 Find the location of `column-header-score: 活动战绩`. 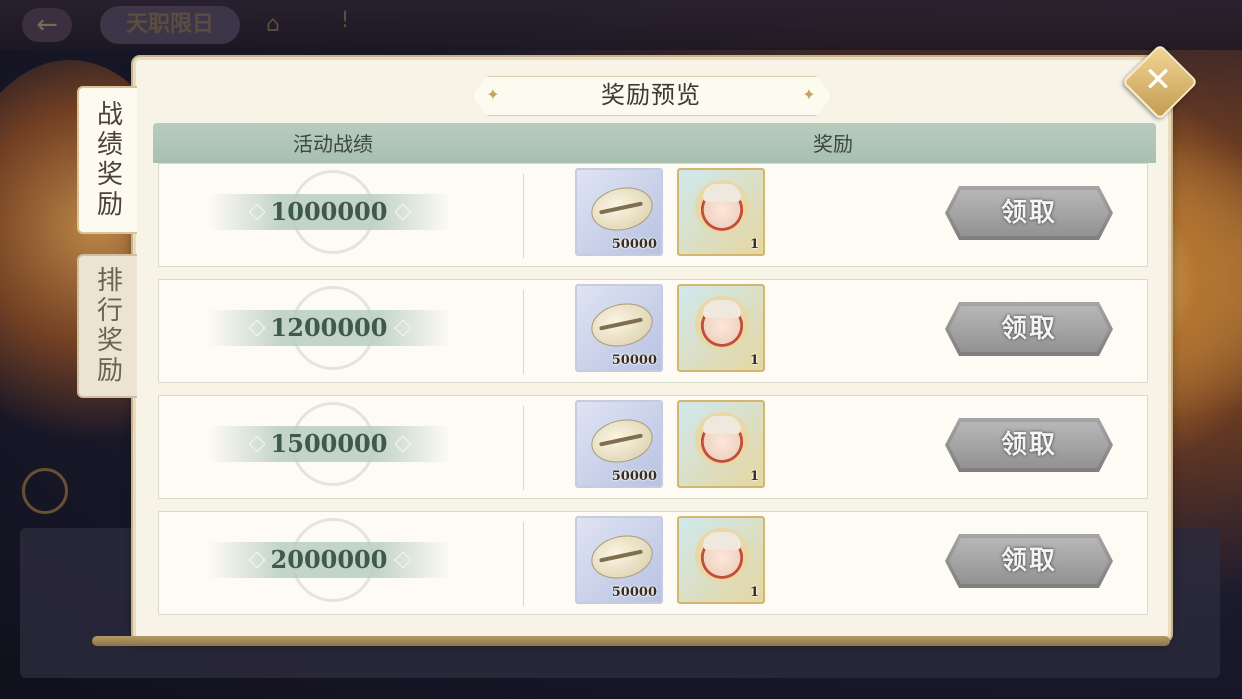

column-header-score: 活动战绩 is located at coordinates (333, 144).